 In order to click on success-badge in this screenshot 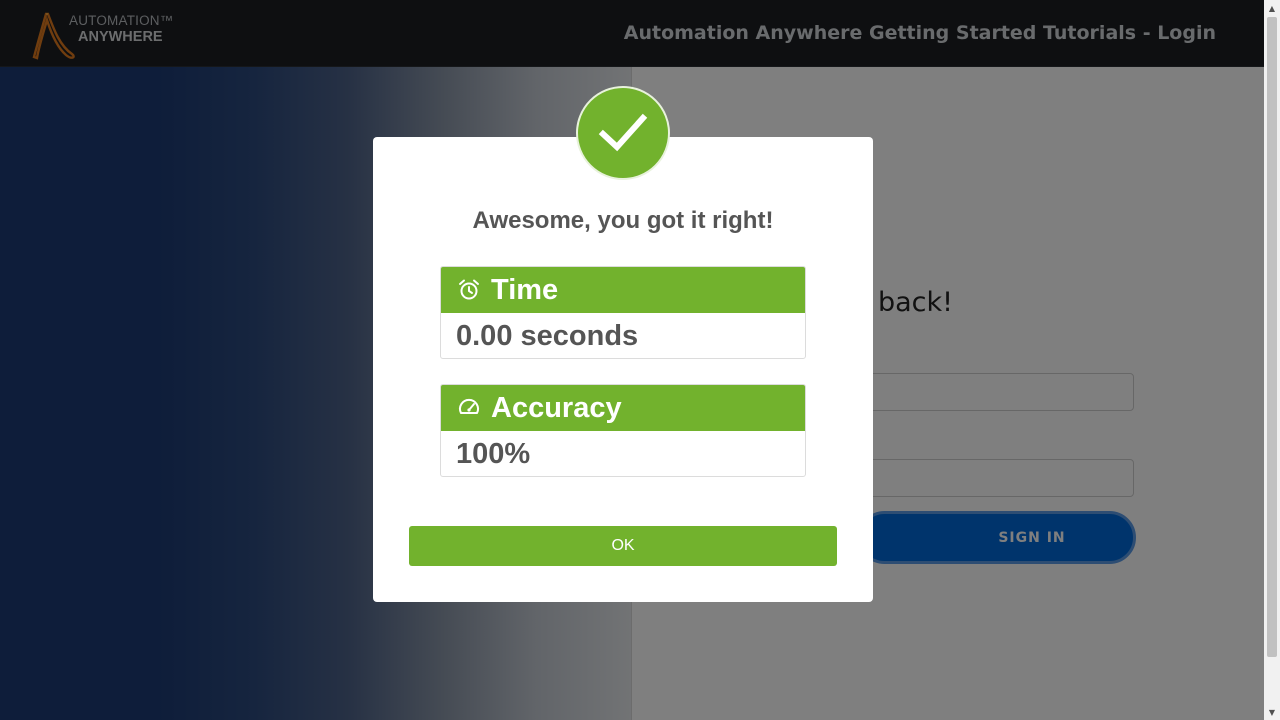, I will do `click(623, 133)`.